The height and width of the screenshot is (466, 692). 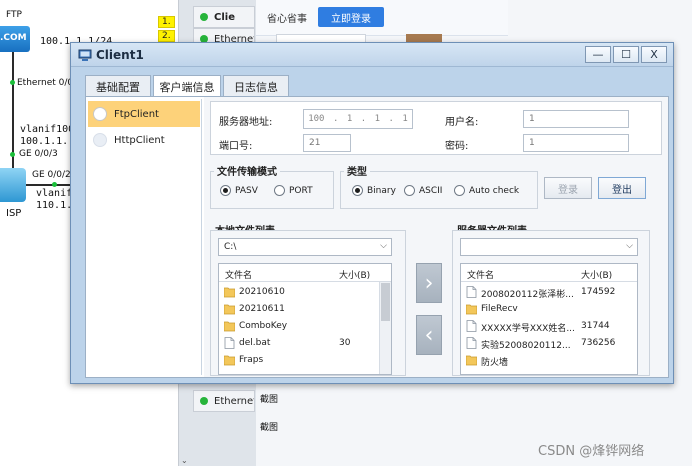 What do you see at coordinates (256, 86) in the screenshot?
I see `tab-log-info: 日志信息` at bounding box center [256, 86].